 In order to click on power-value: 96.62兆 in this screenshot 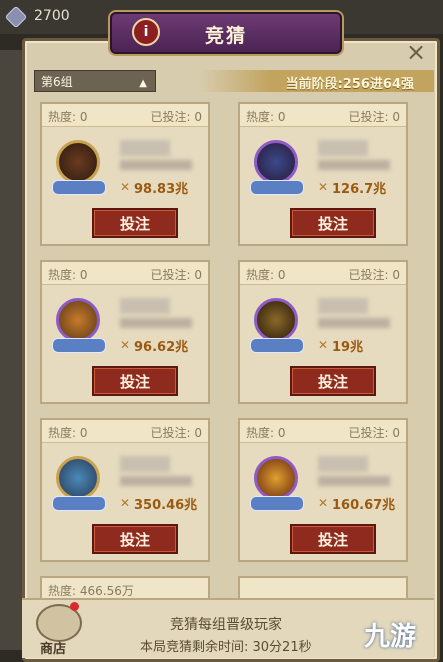, I will do `click(161, 347)`.